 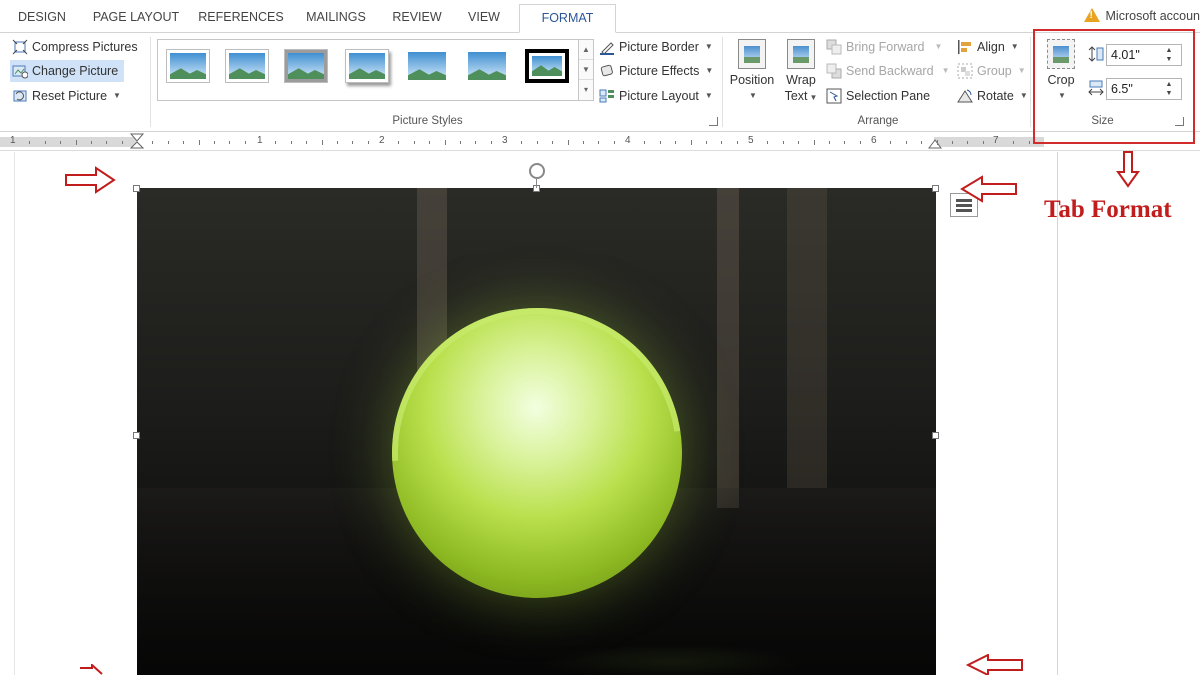 I want to click on tab-format: FORMAT, so click(x=567, y=18).